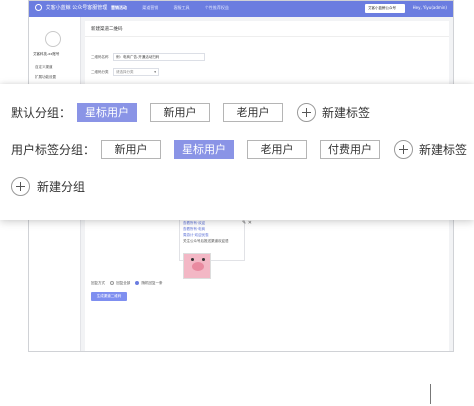 The image size is (474, 406). Describe the element at coordinates (267, 36) in the screenshot. I see `title-divider` at that location.